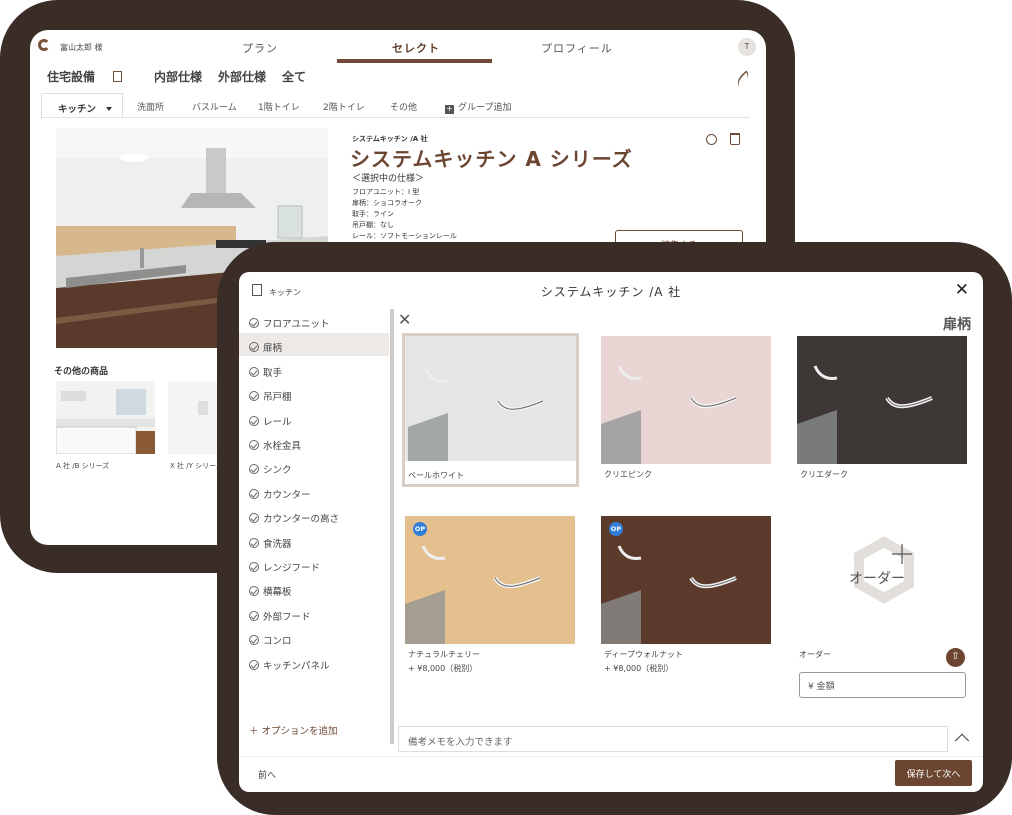 The height and width of the screenshot is (815, 1012). I want to click on close-icon: ✕, so click(962, 290).